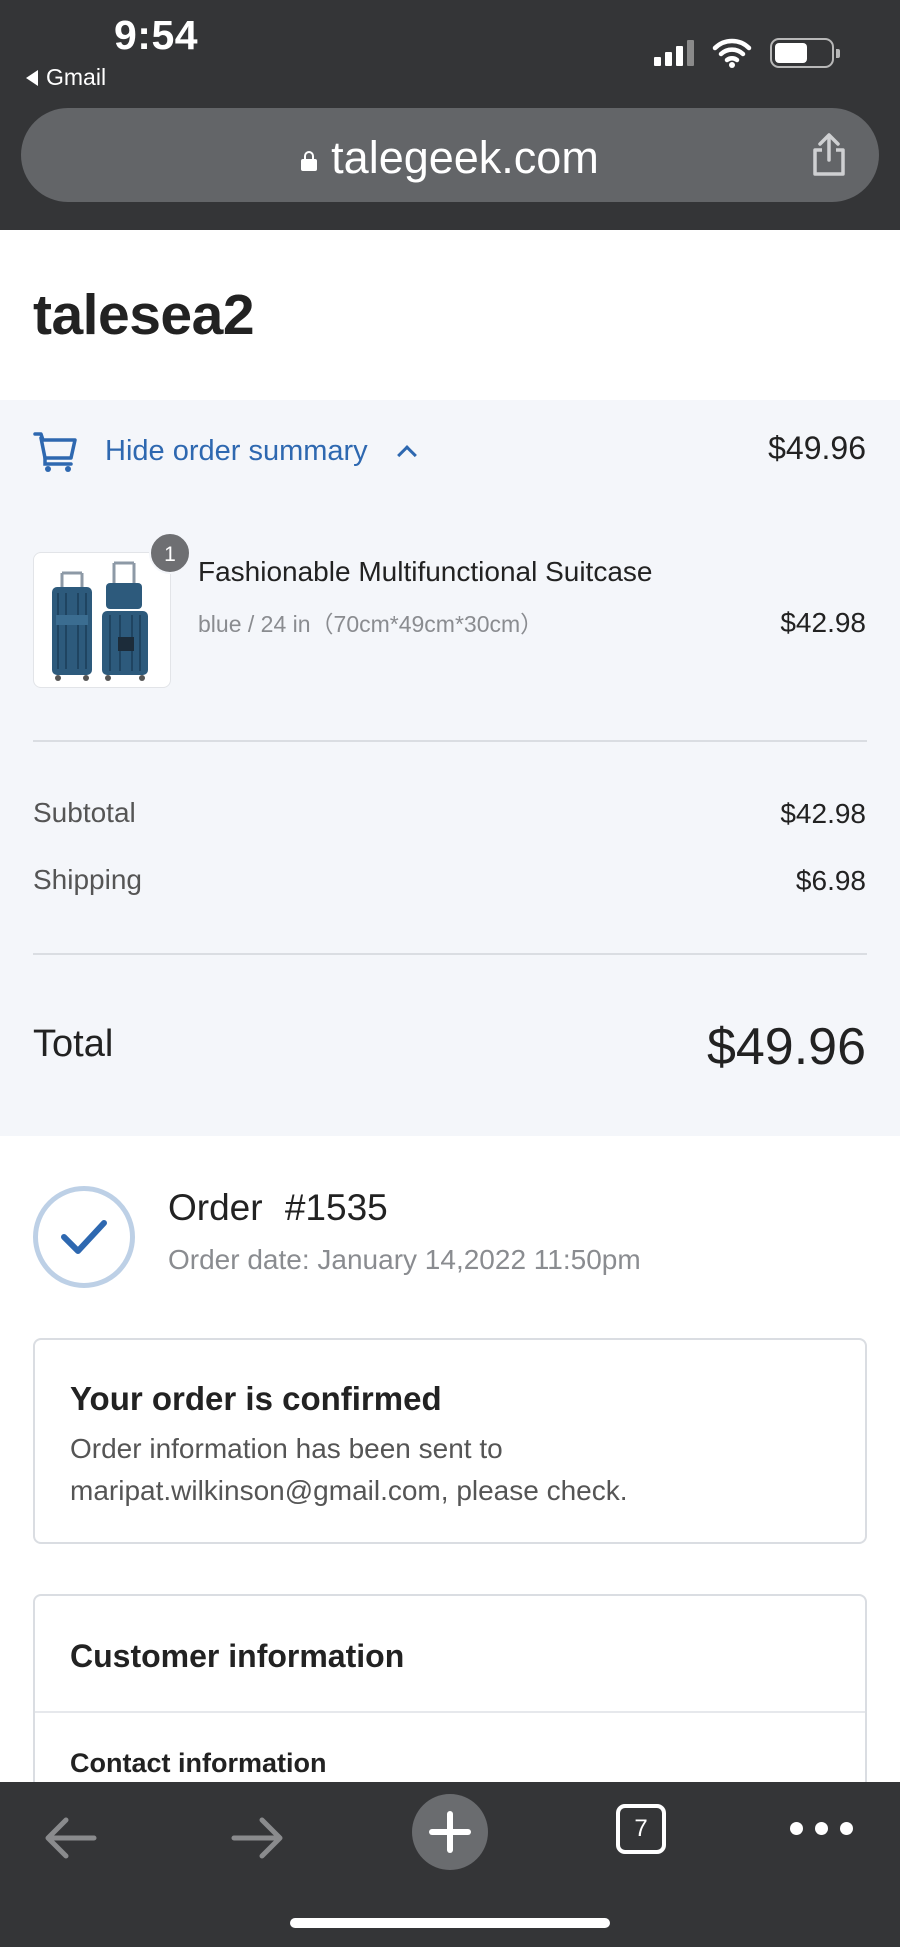 The height and width of the screenshot is (1947, 900). I want to click on cart-icon, so click(55, 452).